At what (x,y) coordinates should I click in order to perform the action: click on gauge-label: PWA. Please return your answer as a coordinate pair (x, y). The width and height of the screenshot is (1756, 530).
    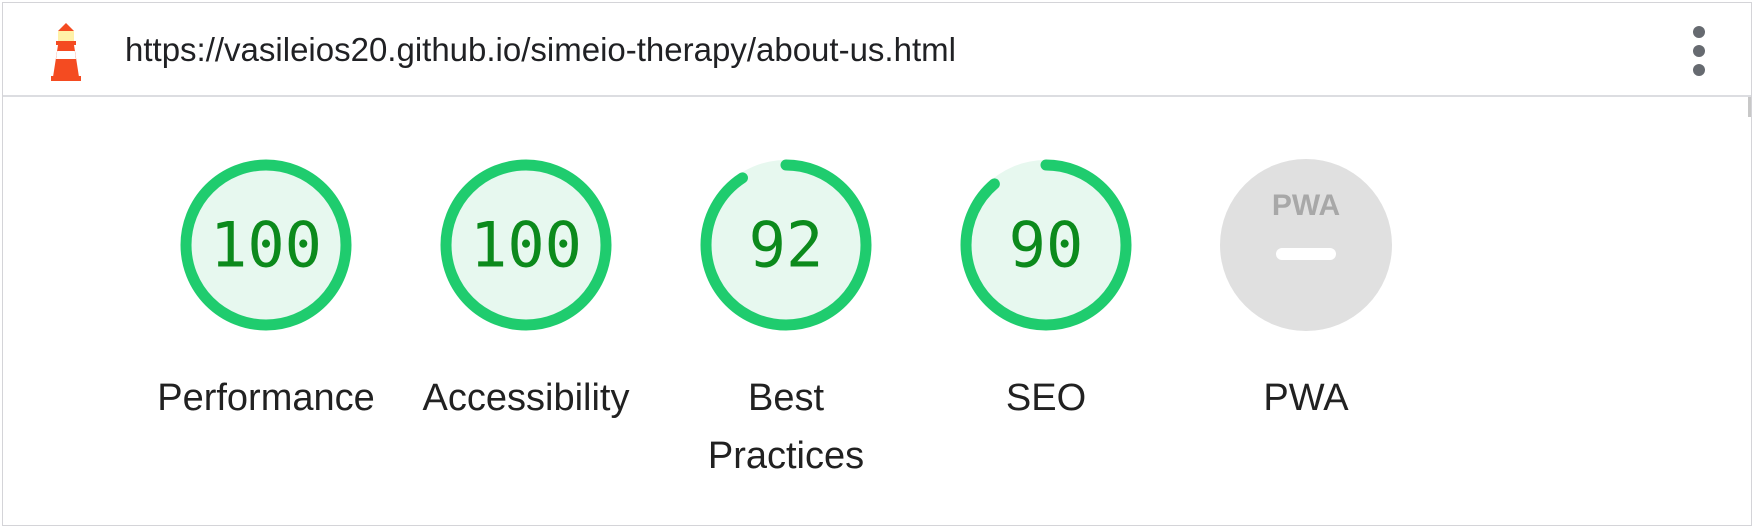
    Looking at the image, I should click on (1306, 398).